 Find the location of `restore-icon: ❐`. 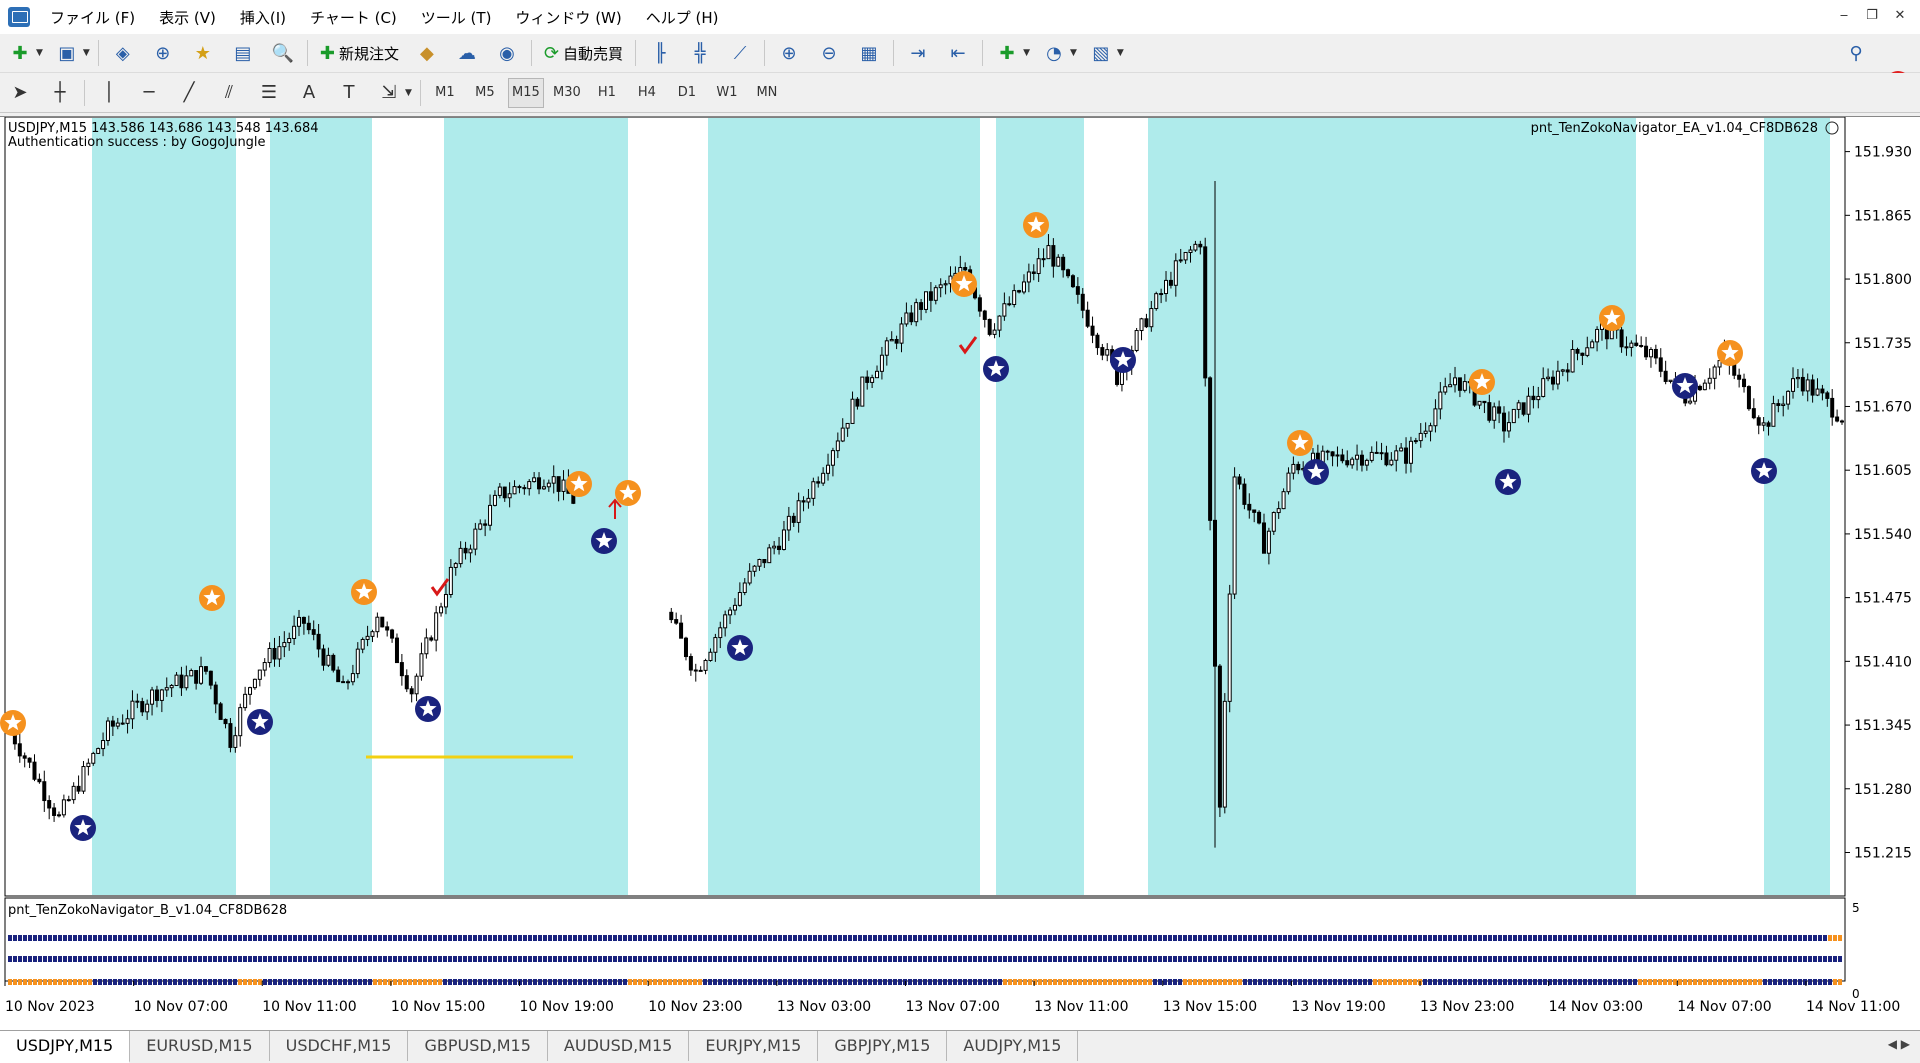

restore-icon: ❐ is located at coordinates (1872, 16).